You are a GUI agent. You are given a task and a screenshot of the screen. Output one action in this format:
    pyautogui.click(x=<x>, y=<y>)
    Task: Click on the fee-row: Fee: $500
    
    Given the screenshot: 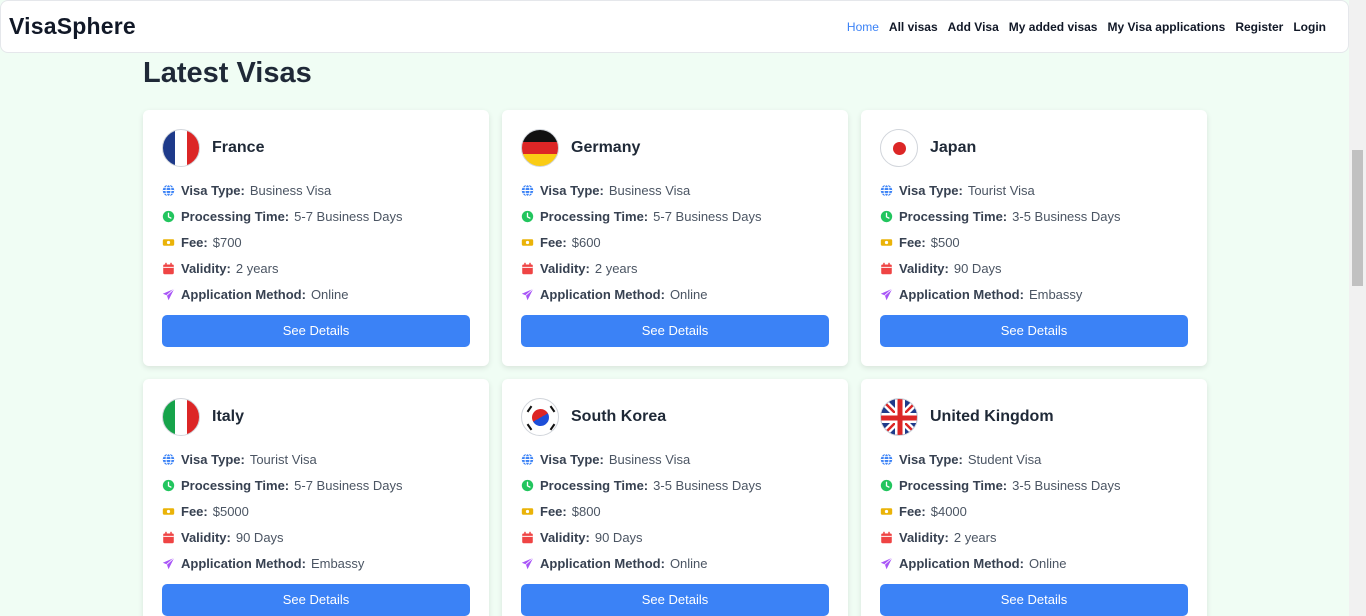 What is the action you would take?
    pyautogui.click(x=1034, y=243)
    